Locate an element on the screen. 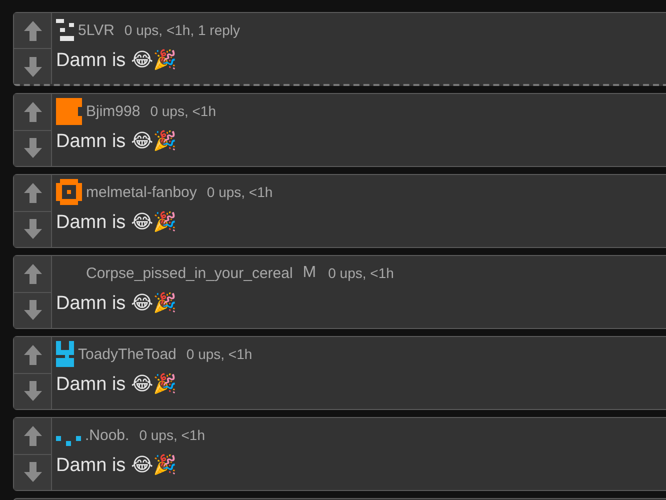 The height and width of the screenshot is (500, 666). username-link: .Noob. is located at coordinates (107, 435).